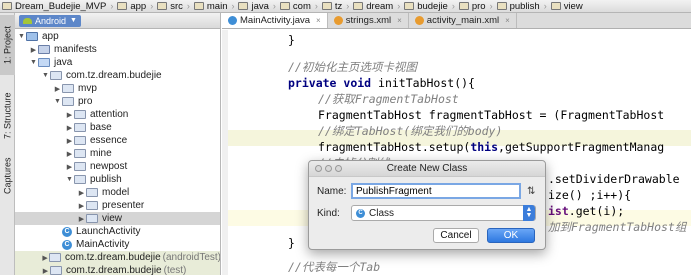 The height and width of the screenshot is (275, 691). I want to click on breadcrumb-item: publish ›, so click(522, 6).